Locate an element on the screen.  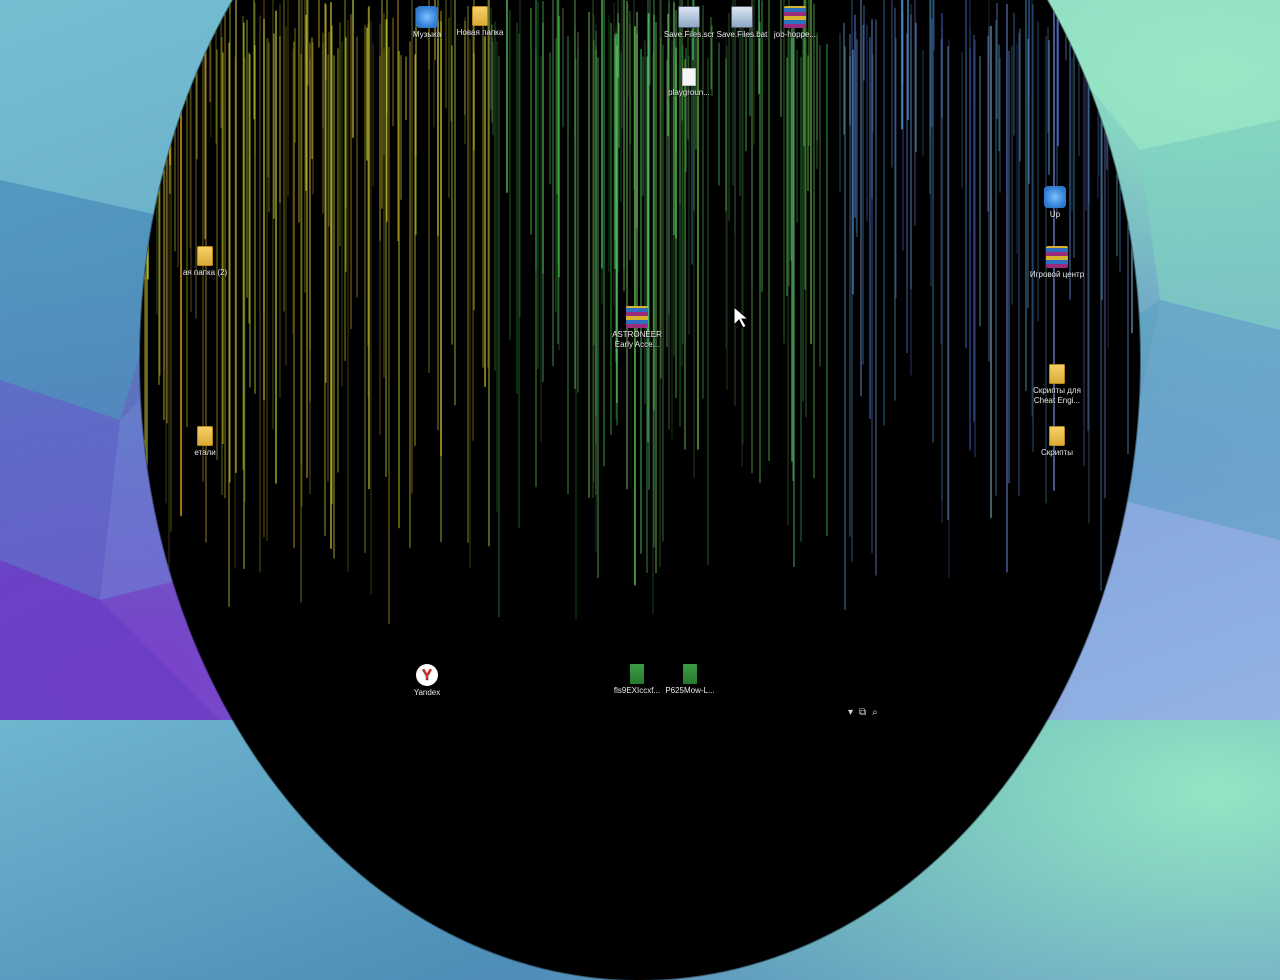
desktop-icon-new-folder: Новая папка is located at coordinates (480, 22).